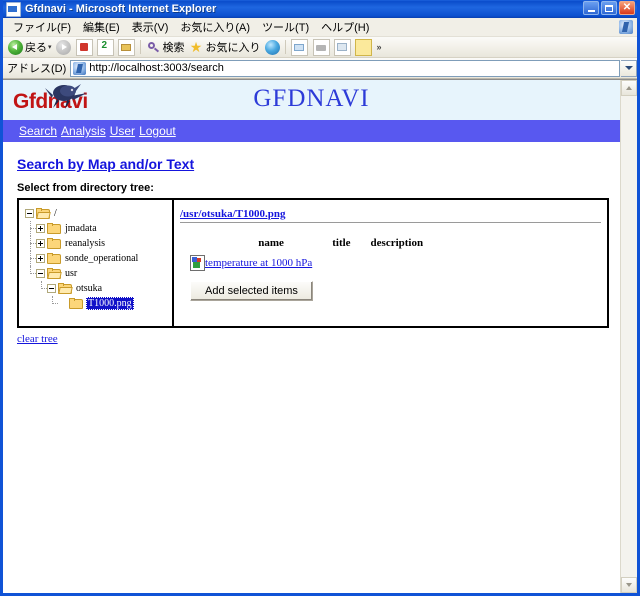 This screenshot has width=640, height=596. I want to click on column-title: title, so click(341, 243).